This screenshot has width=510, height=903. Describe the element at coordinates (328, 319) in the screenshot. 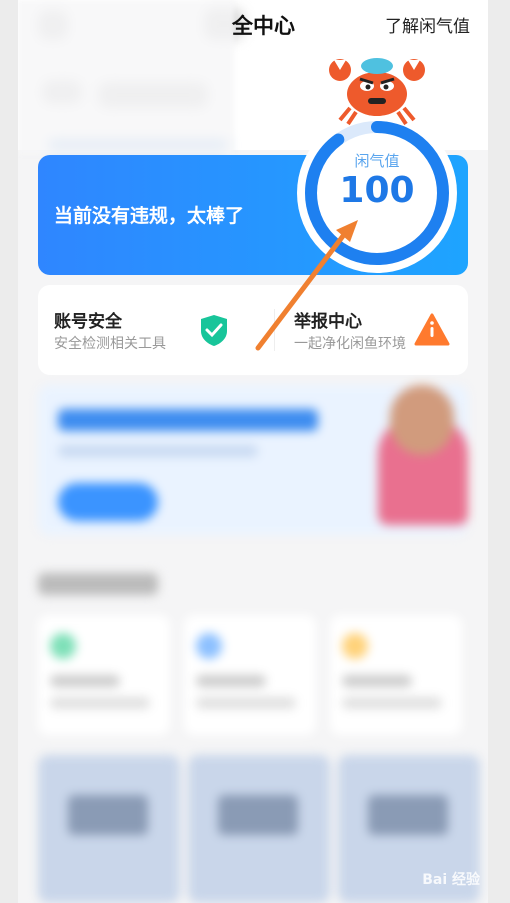

I see `report-center-title: 举报中心` at that location.